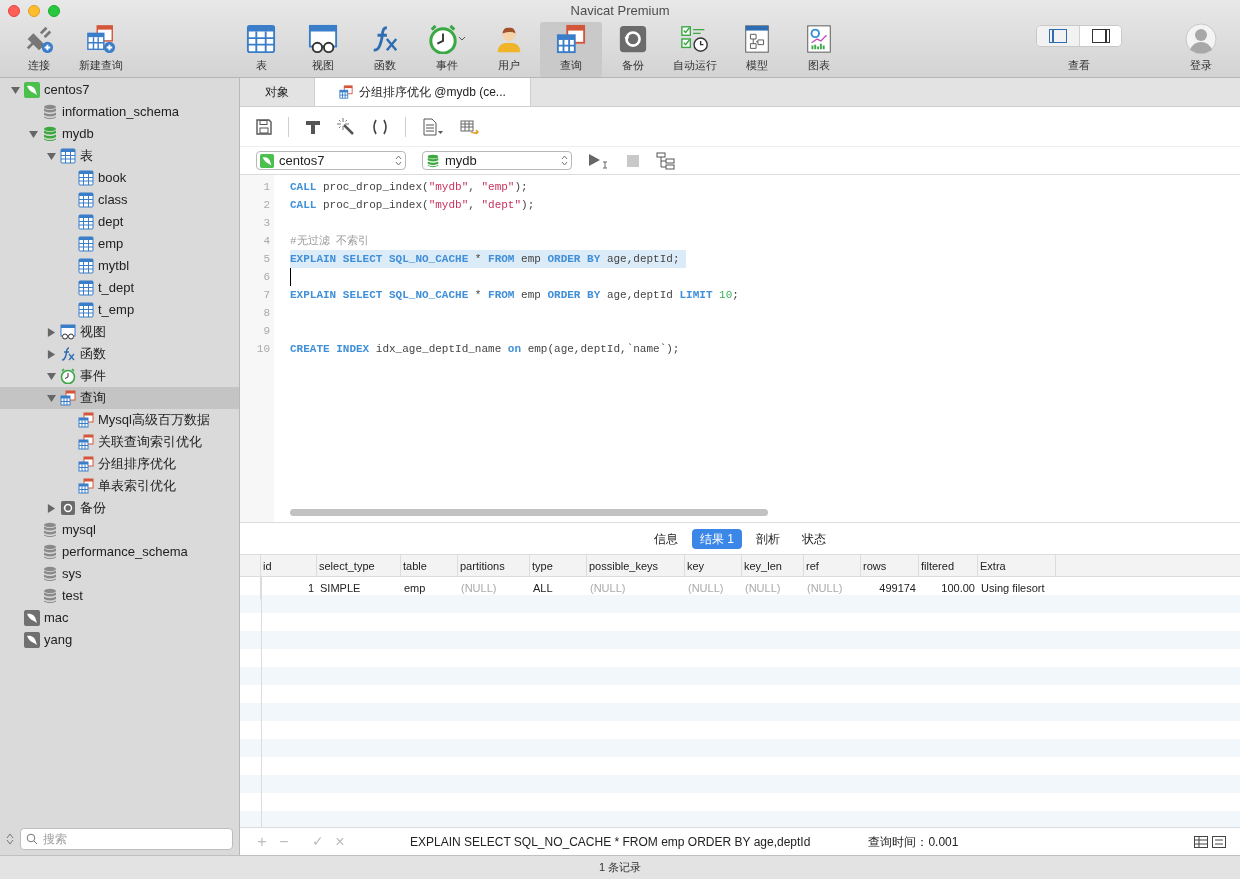 This screenshot has width=1240, height=879. Describe the element at coordinates (119, 398) in the screenshot. I see `tree-item: 查询` at that location.